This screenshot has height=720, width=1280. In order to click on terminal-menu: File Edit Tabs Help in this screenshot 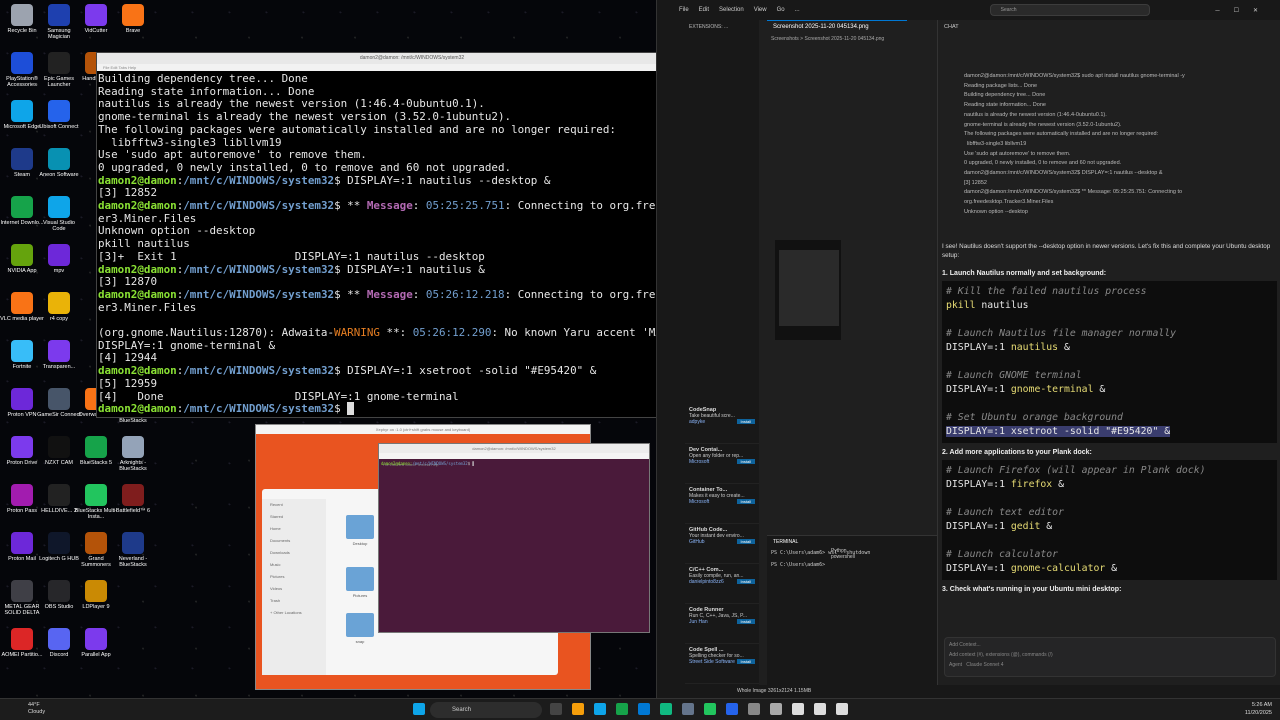, I will do `click(412, 67)`.